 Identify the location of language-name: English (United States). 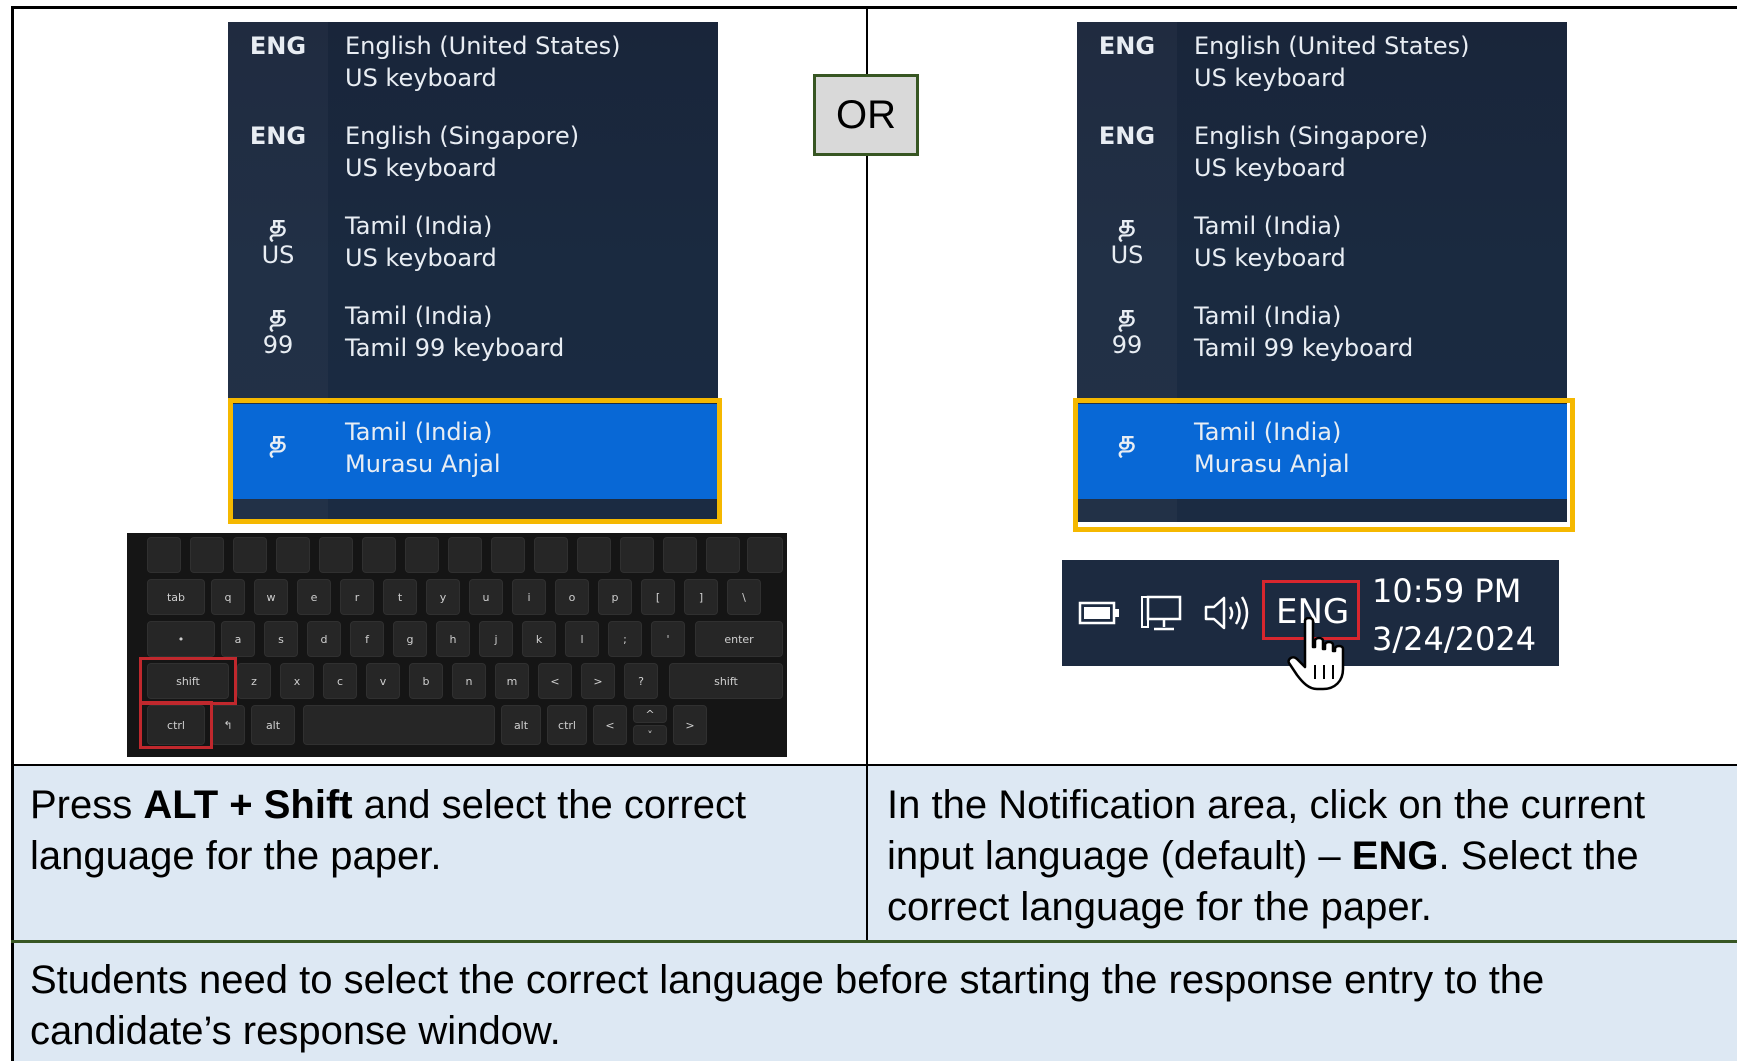
(483, 46).